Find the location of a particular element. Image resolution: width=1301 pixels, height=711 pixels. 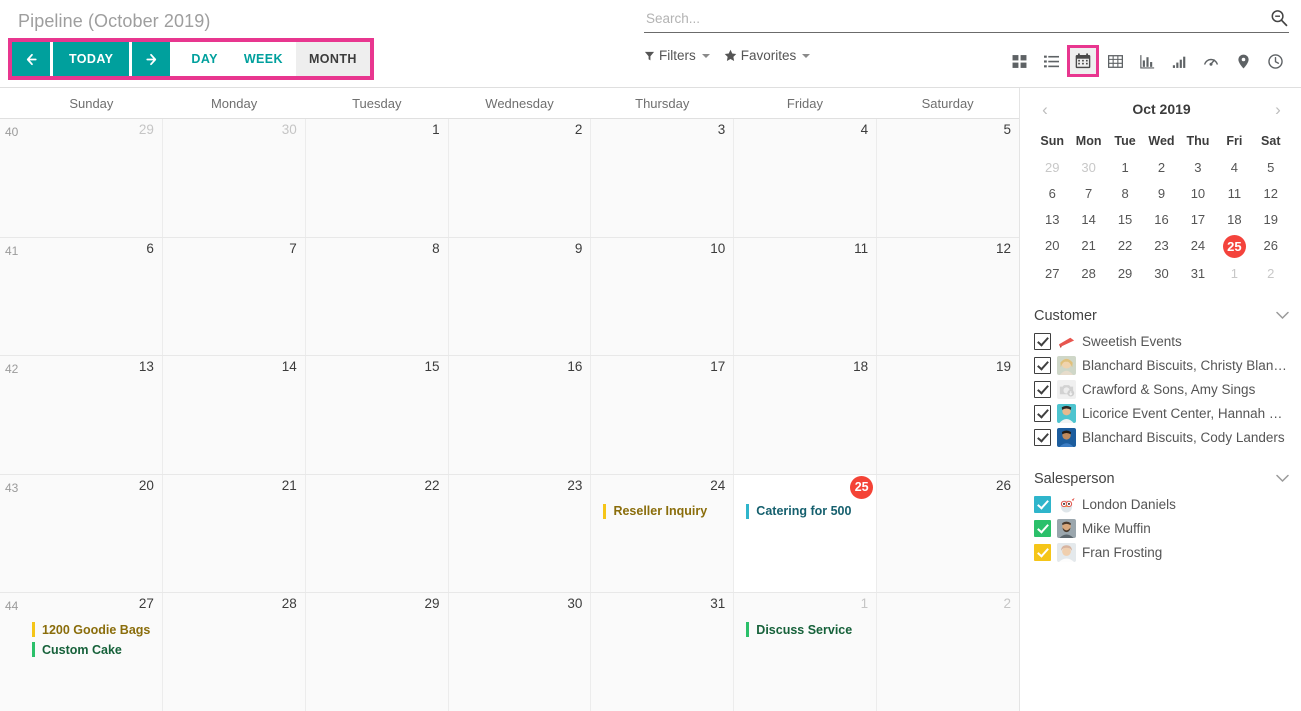

calendar-day-cell: 22 is located at coordinates (376, 533).